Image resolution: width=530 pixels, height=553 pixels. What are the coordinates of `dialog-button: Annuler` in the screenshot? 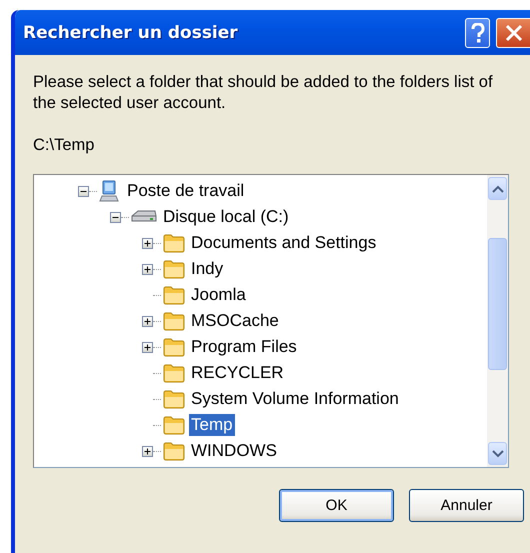 It's located at (466, 505).